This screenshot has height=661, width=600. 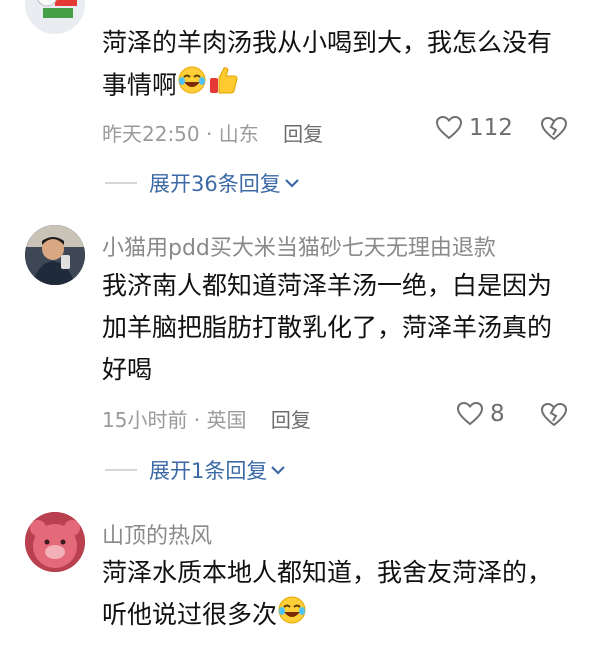 What do you see at coordinates (337, 65) in the screenshot?
I see `comment-text: 菏泽的羊肉汤我从小喝到大，我怎么没有事情啊` at bounding box center [337, 65].